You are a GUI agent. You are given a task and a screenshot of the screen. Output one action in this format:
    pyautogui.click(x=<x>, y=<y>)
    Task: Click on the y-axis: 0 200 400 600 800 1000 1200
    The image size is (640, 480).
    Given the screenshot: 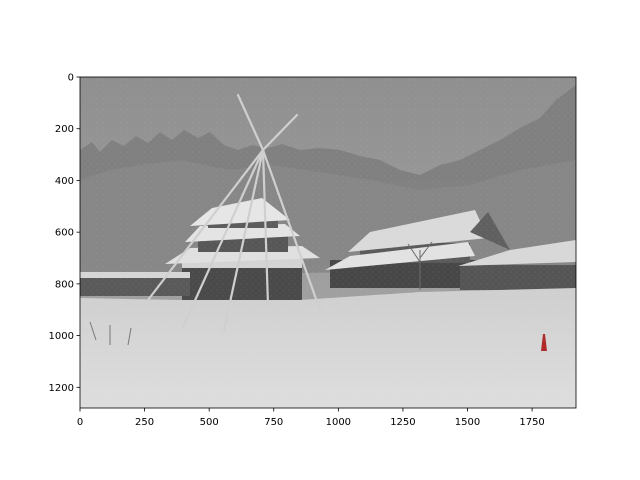 What is the action you would take?
    pyautogui.click(x=64, y=233)
    